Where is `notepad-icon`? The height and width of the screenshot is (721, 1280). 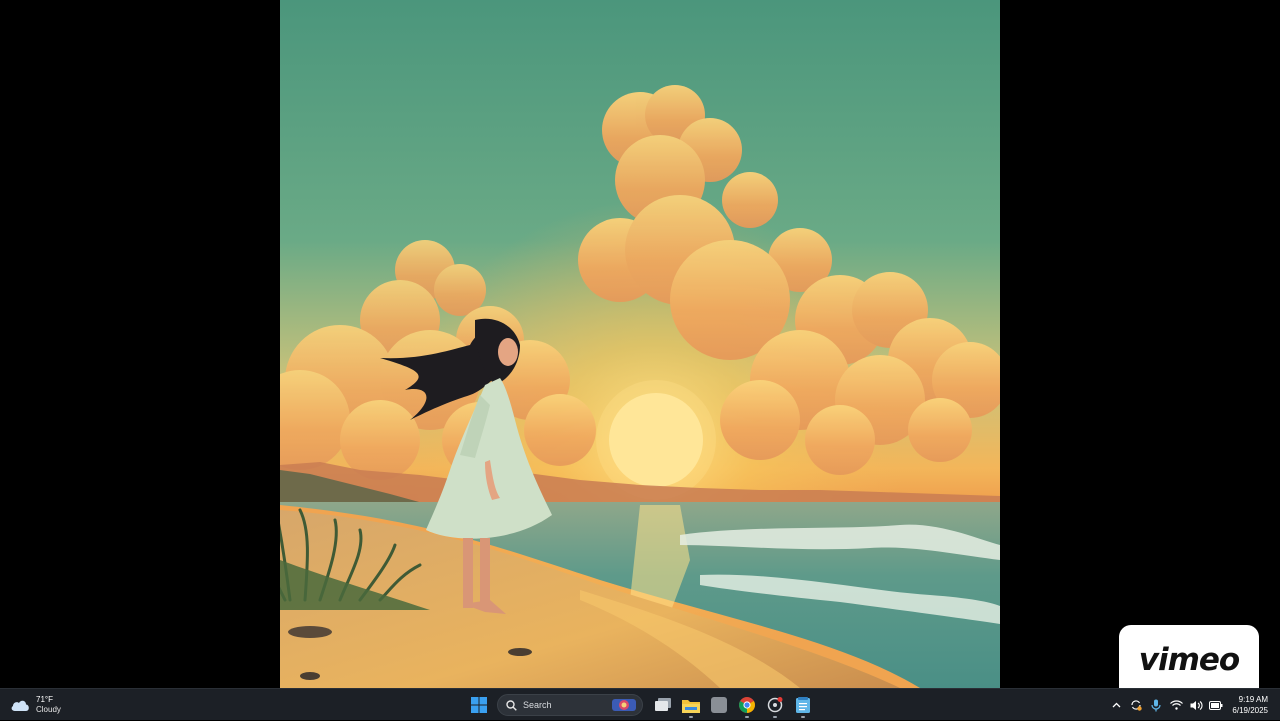
notepad-icon is located at coordinates (803, 705).